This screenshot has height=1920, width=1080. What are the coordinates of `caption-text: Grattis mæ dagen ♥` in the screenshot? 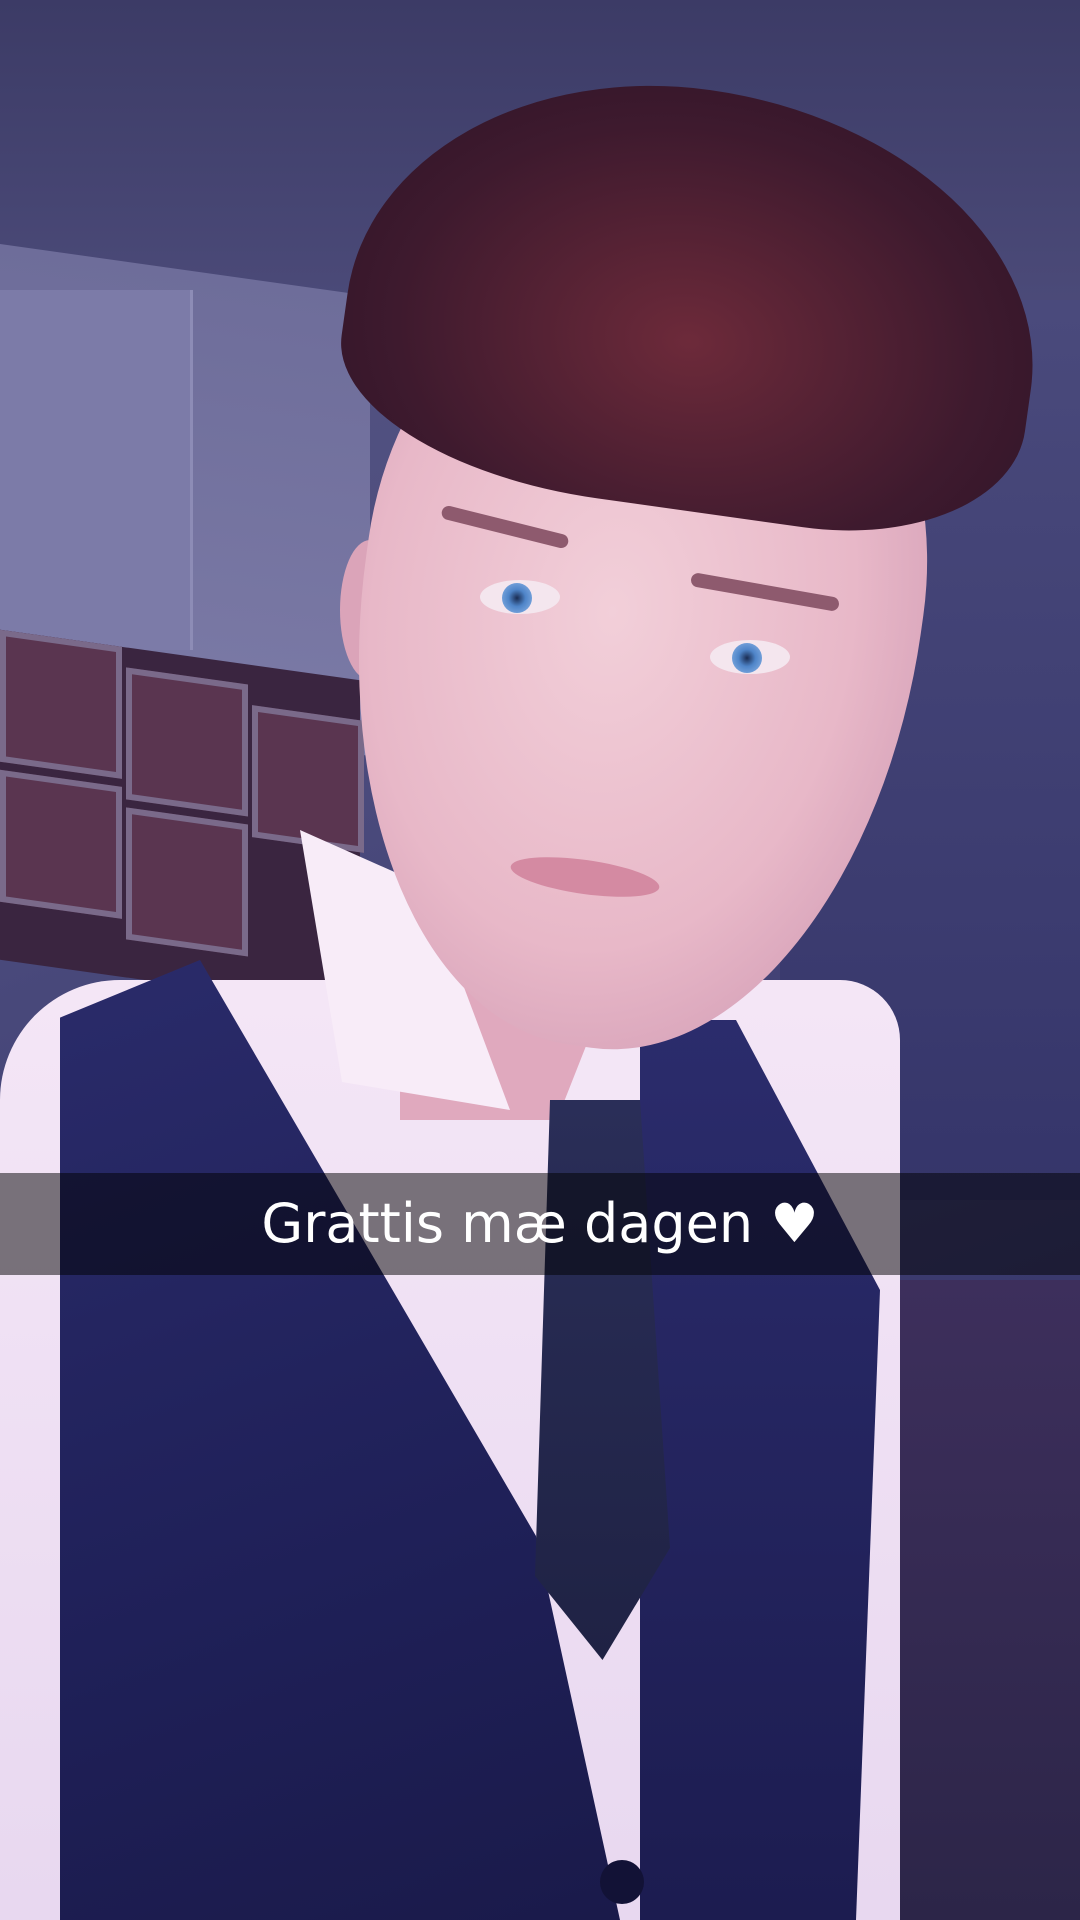 It's located at (540, 1223).